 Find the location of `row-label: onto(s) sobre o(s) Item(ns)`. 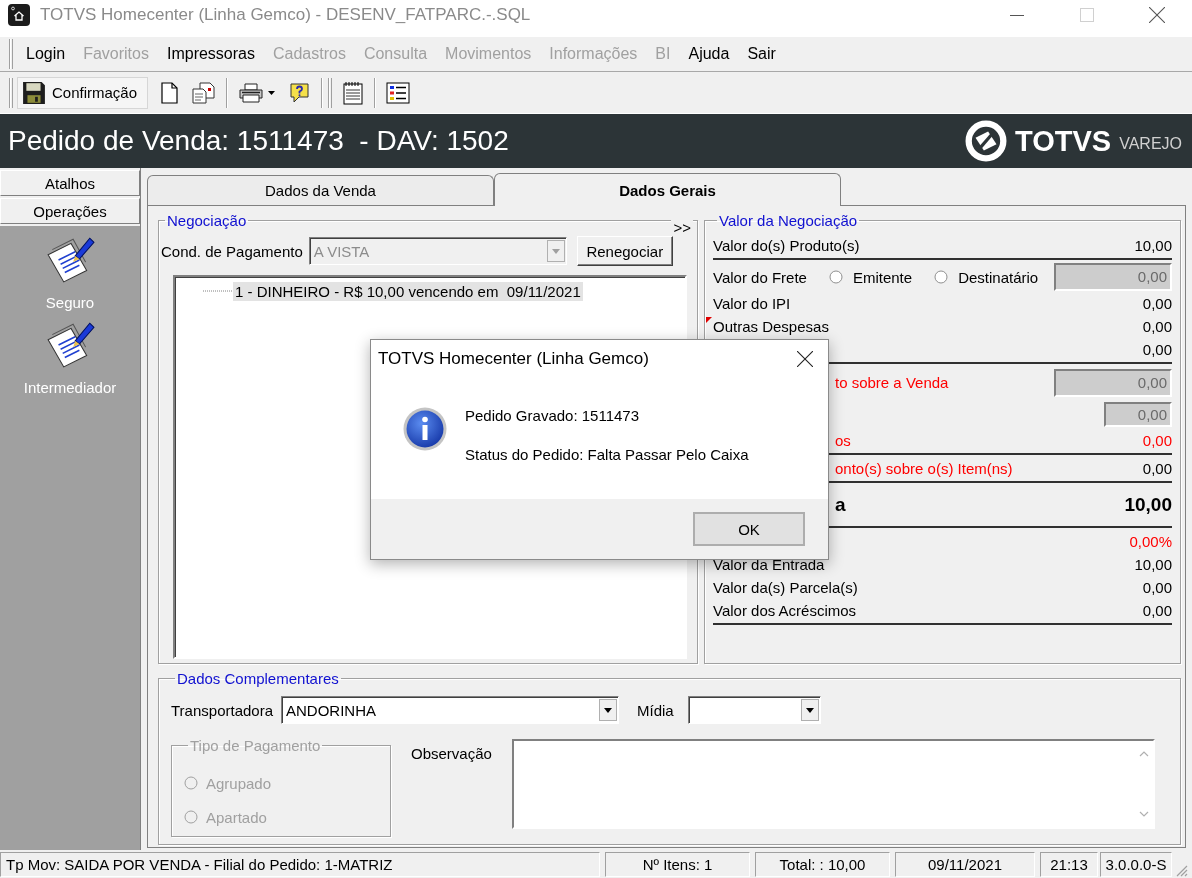

row-label: onto(s) sobre o(s) Item(ns) is located at coordinates (924, 468).